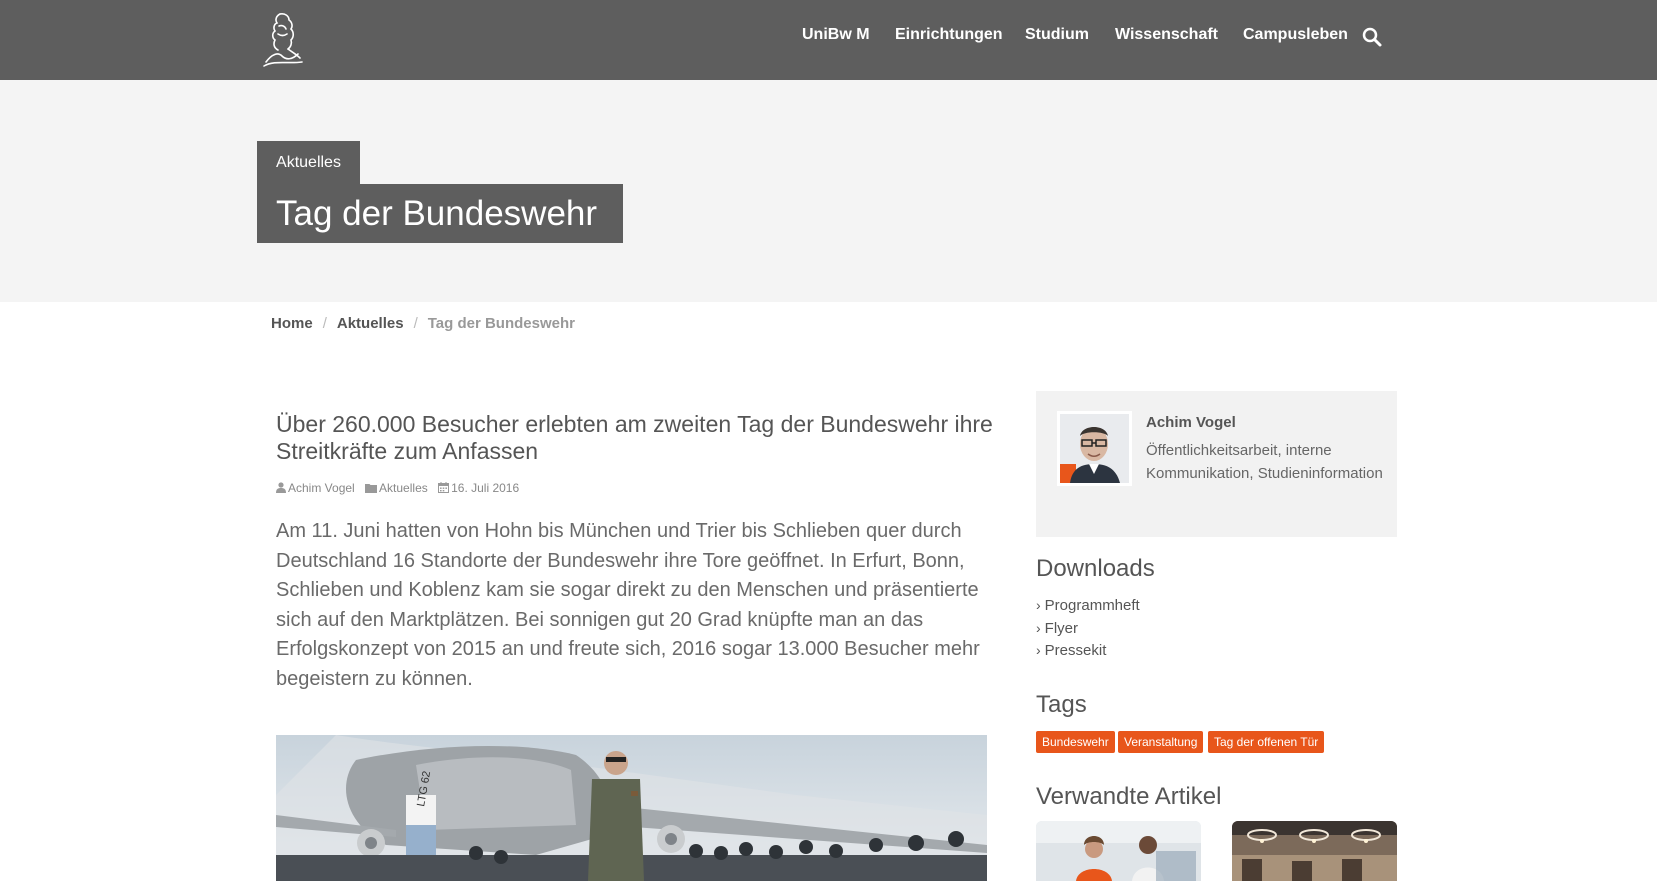 The width and height of the screenshot is (1657, 881). I want to click on breadcrumb-aktuelles: Aktuelles, so click(370, 323).